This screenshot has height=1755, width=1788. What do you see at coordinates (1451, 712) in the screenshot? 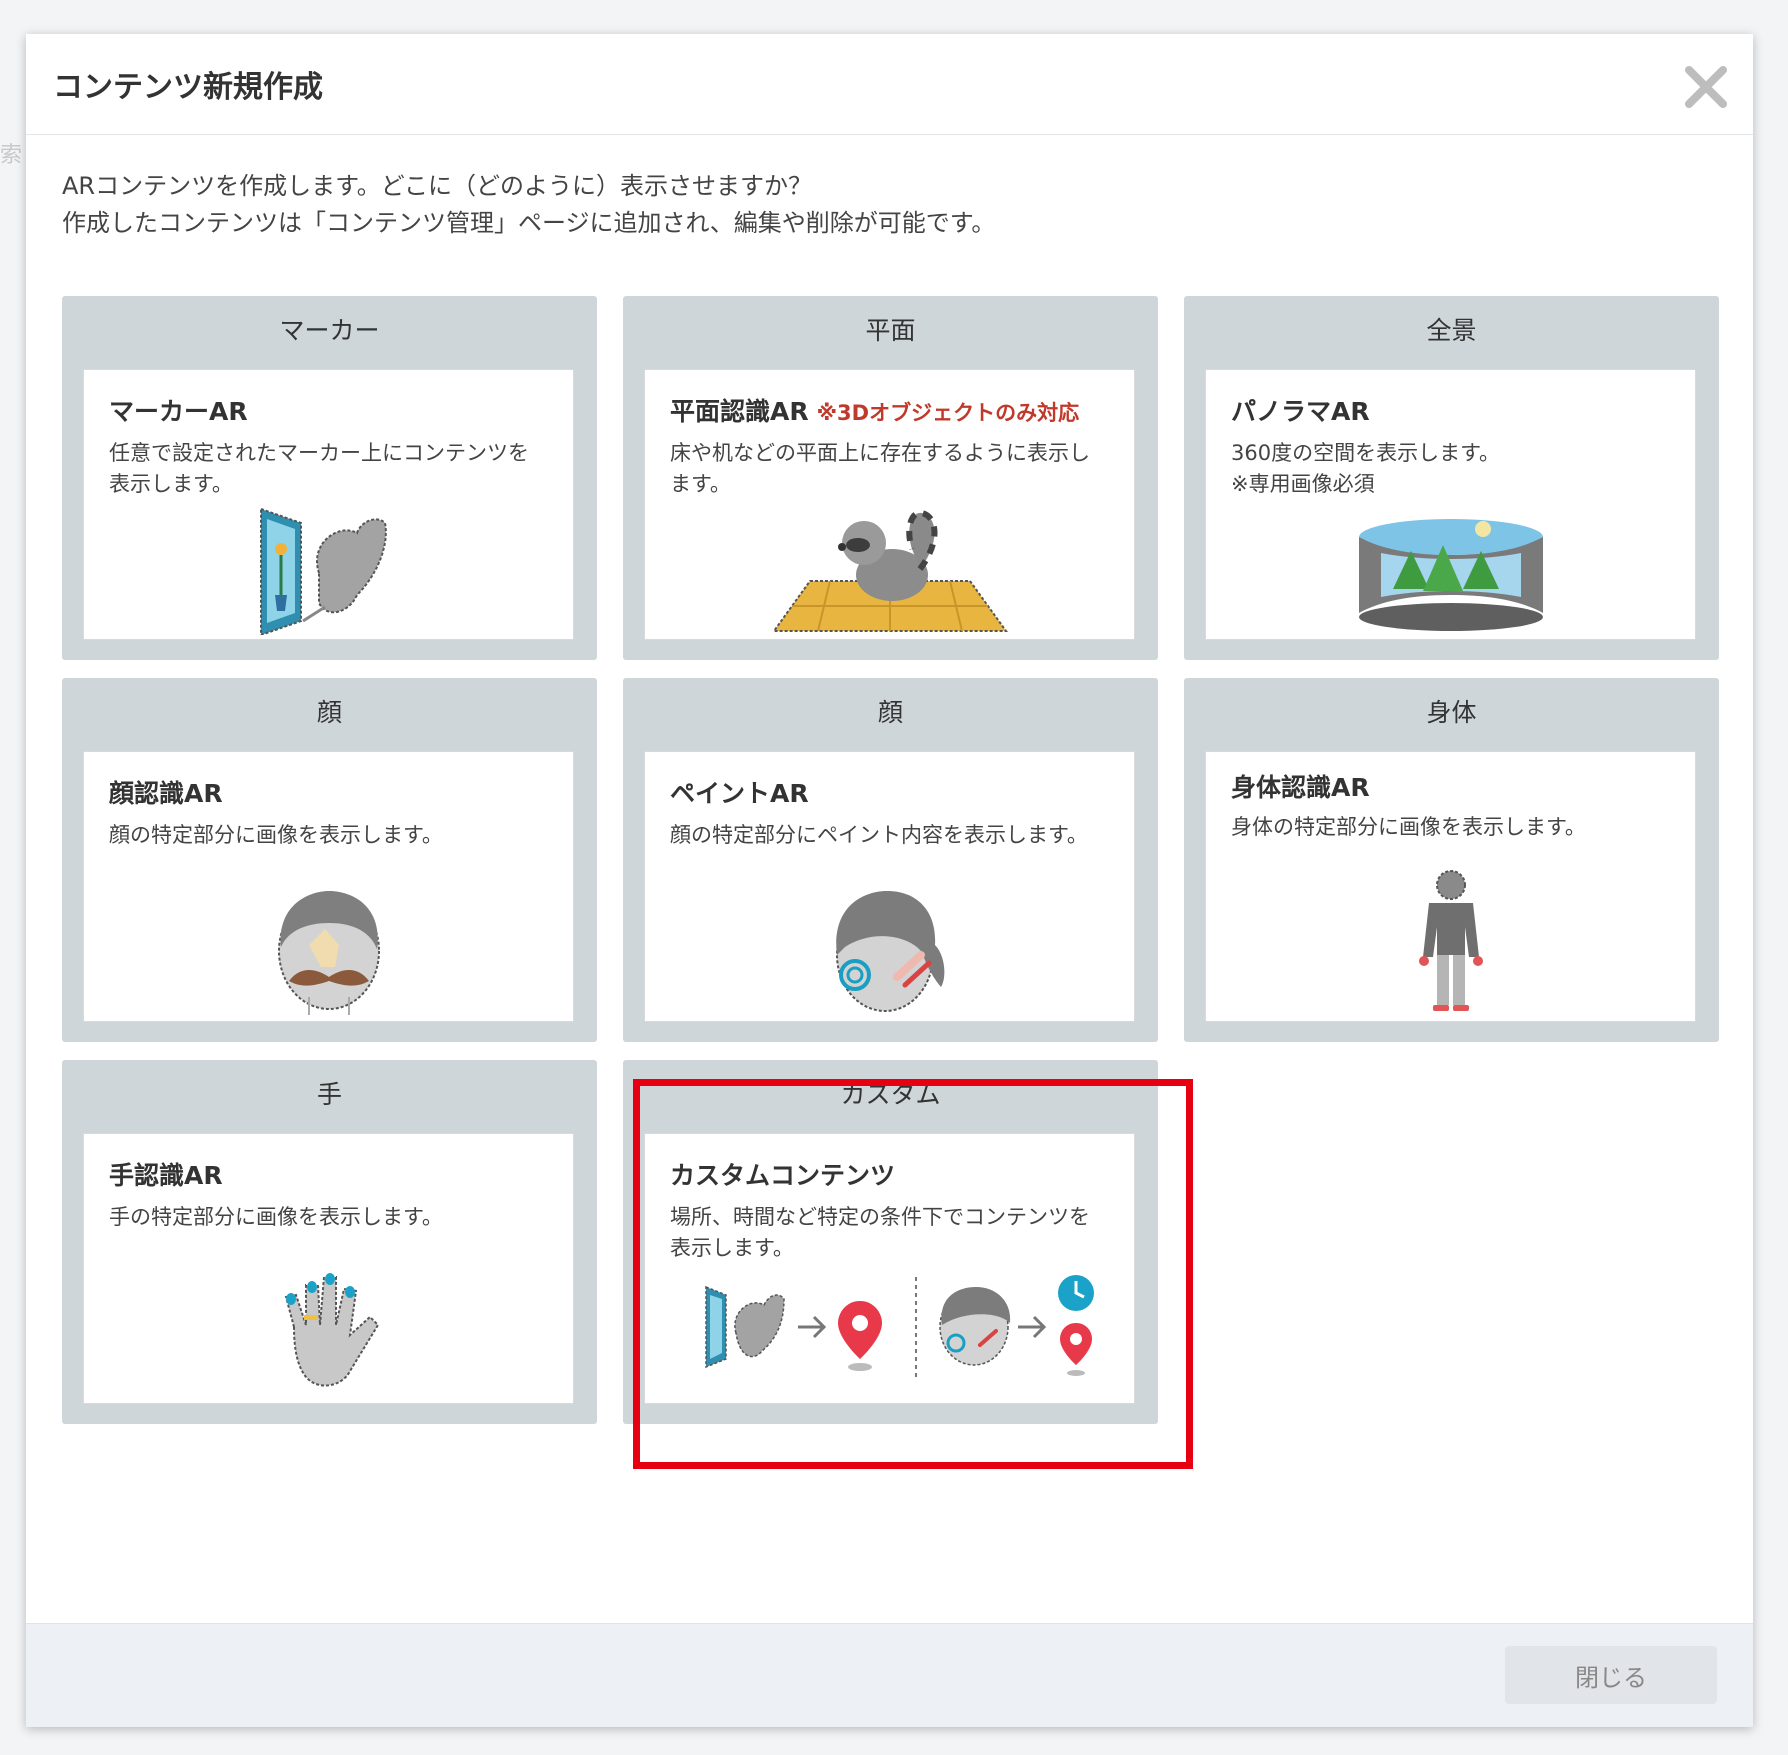
I see `card-category: 身体` at bounding box center [1451, 712].